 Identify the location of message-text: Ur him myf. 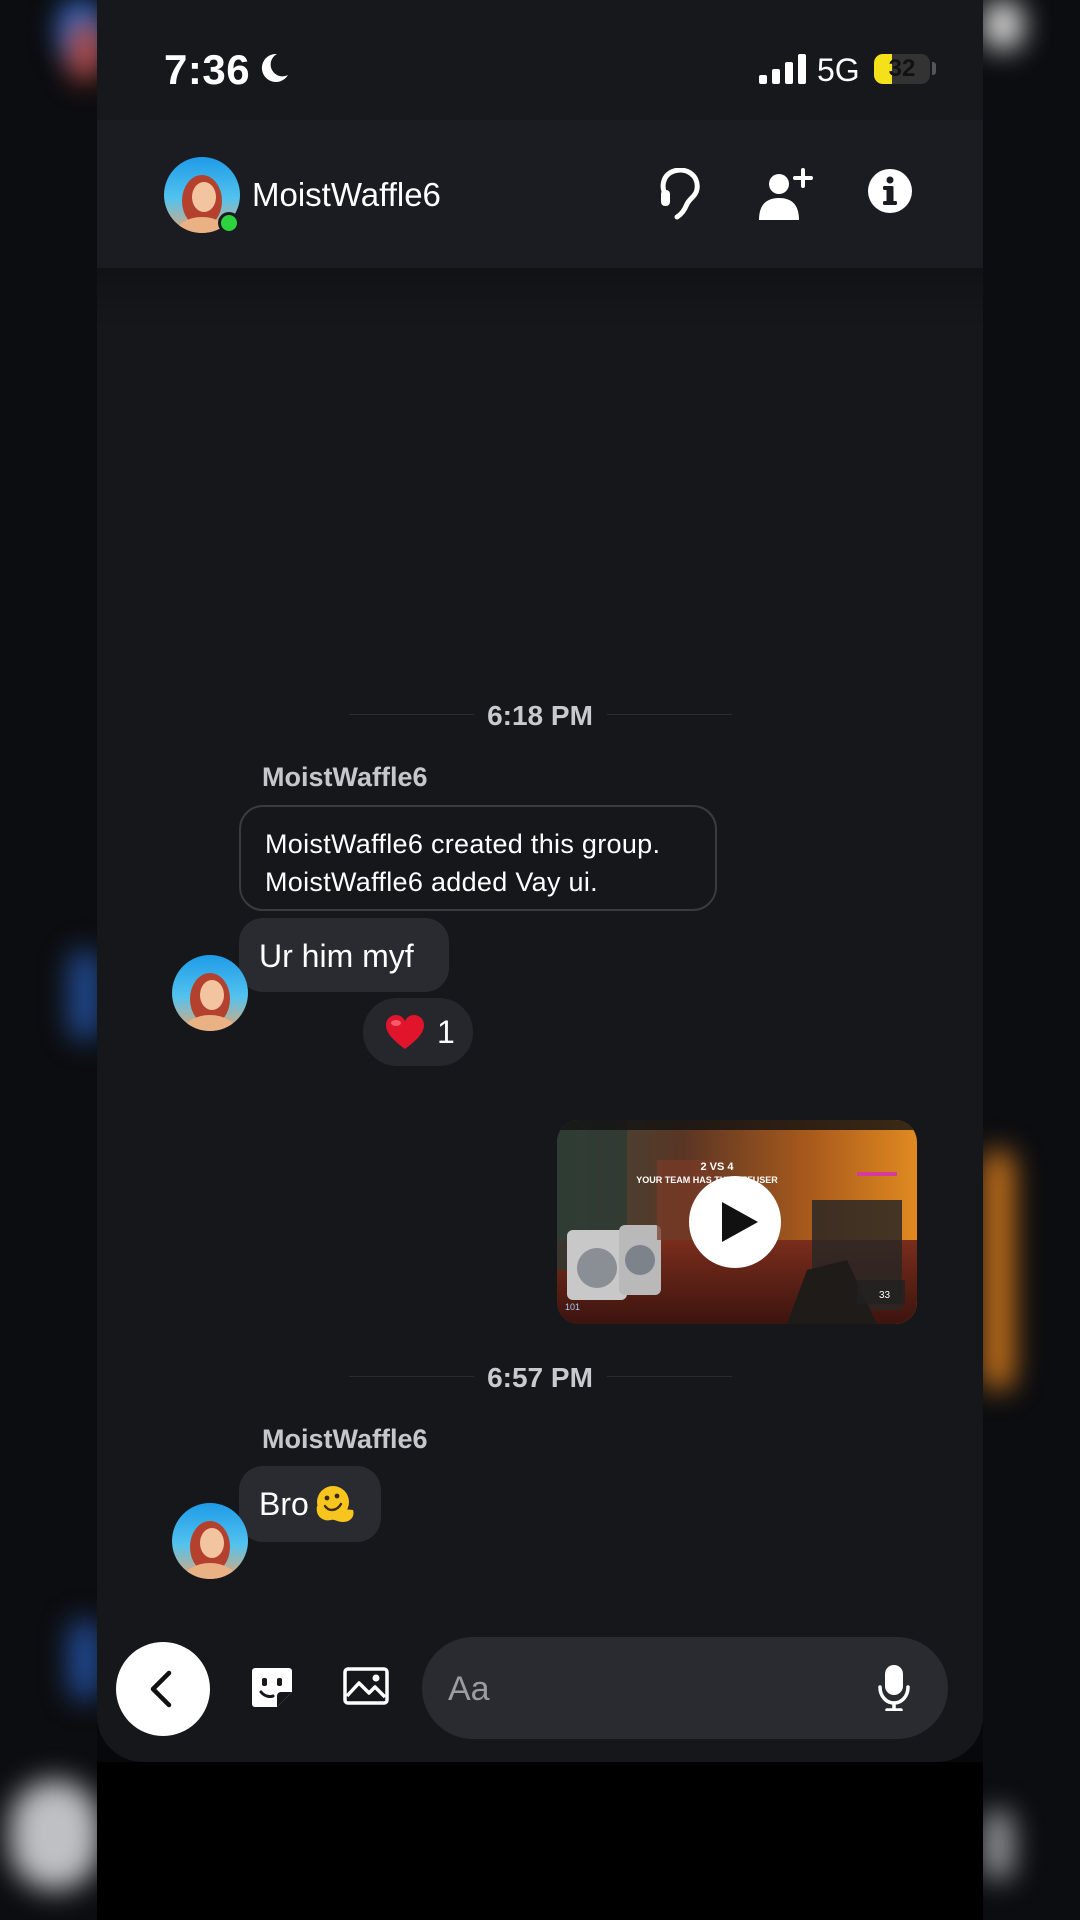
(336, 956).